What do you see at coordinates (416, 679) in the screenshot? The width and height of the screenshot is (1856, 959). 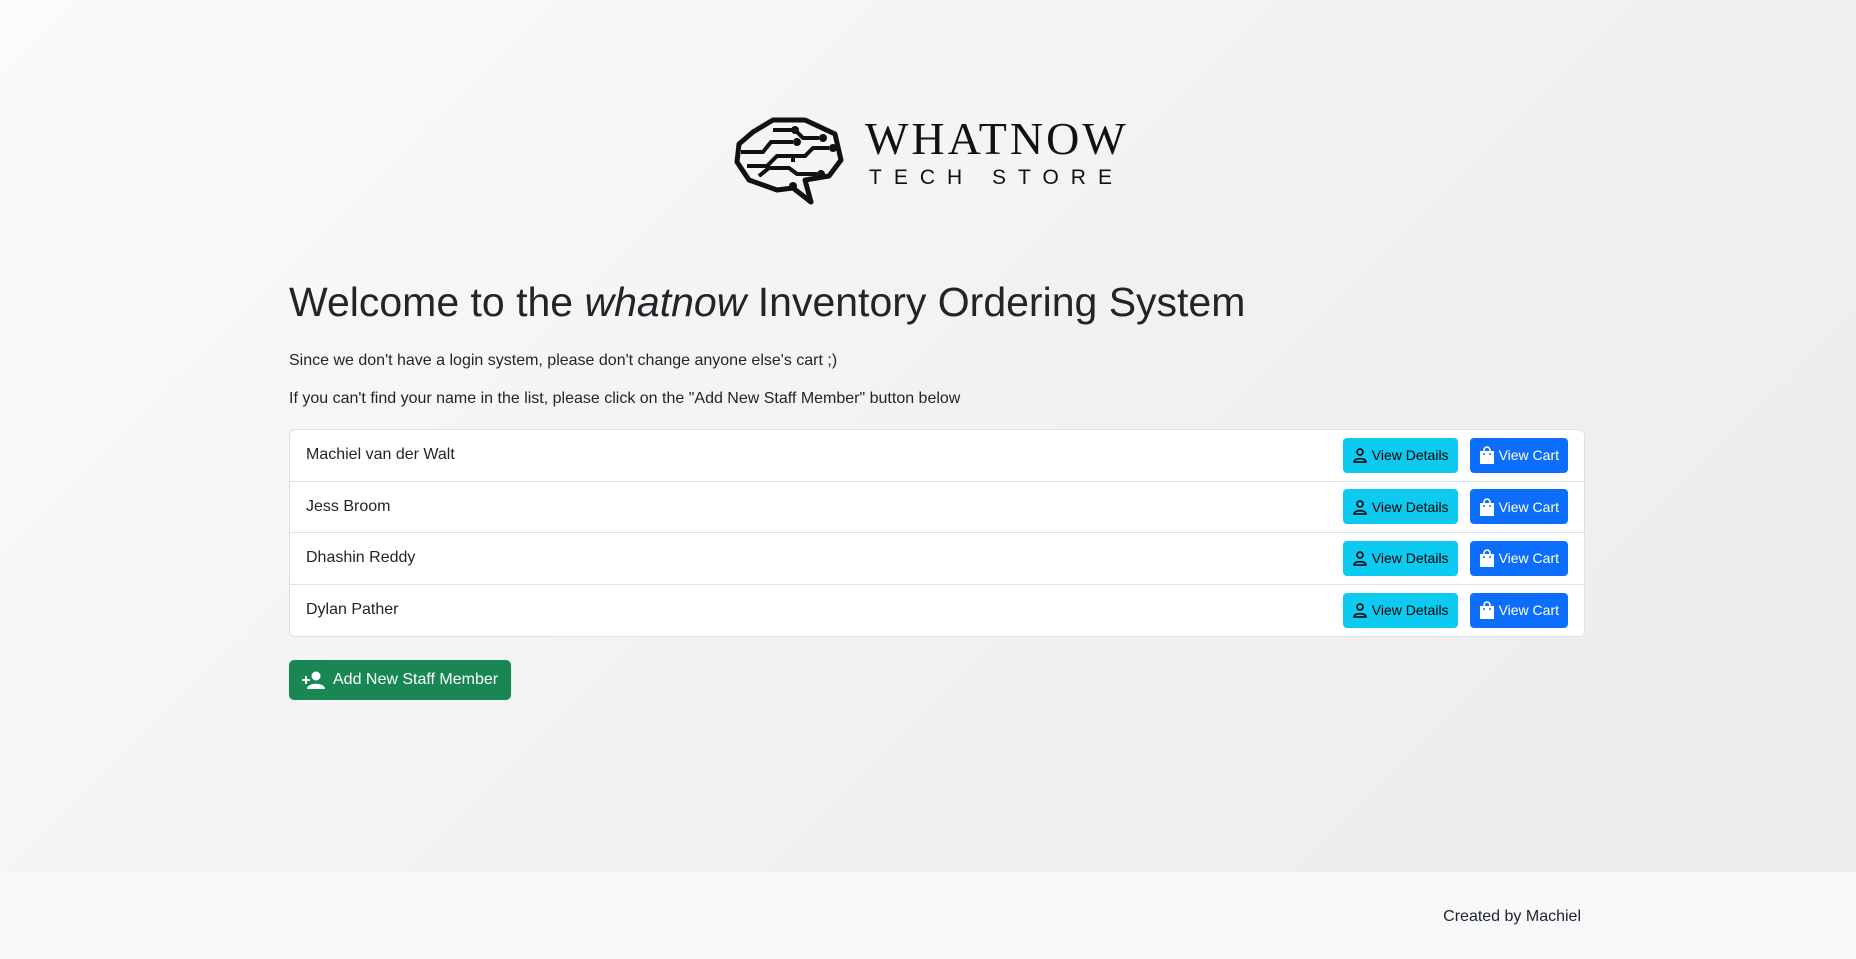 I see `add-staff-label: Add New Staff Member` at bounding box center [416, 679].